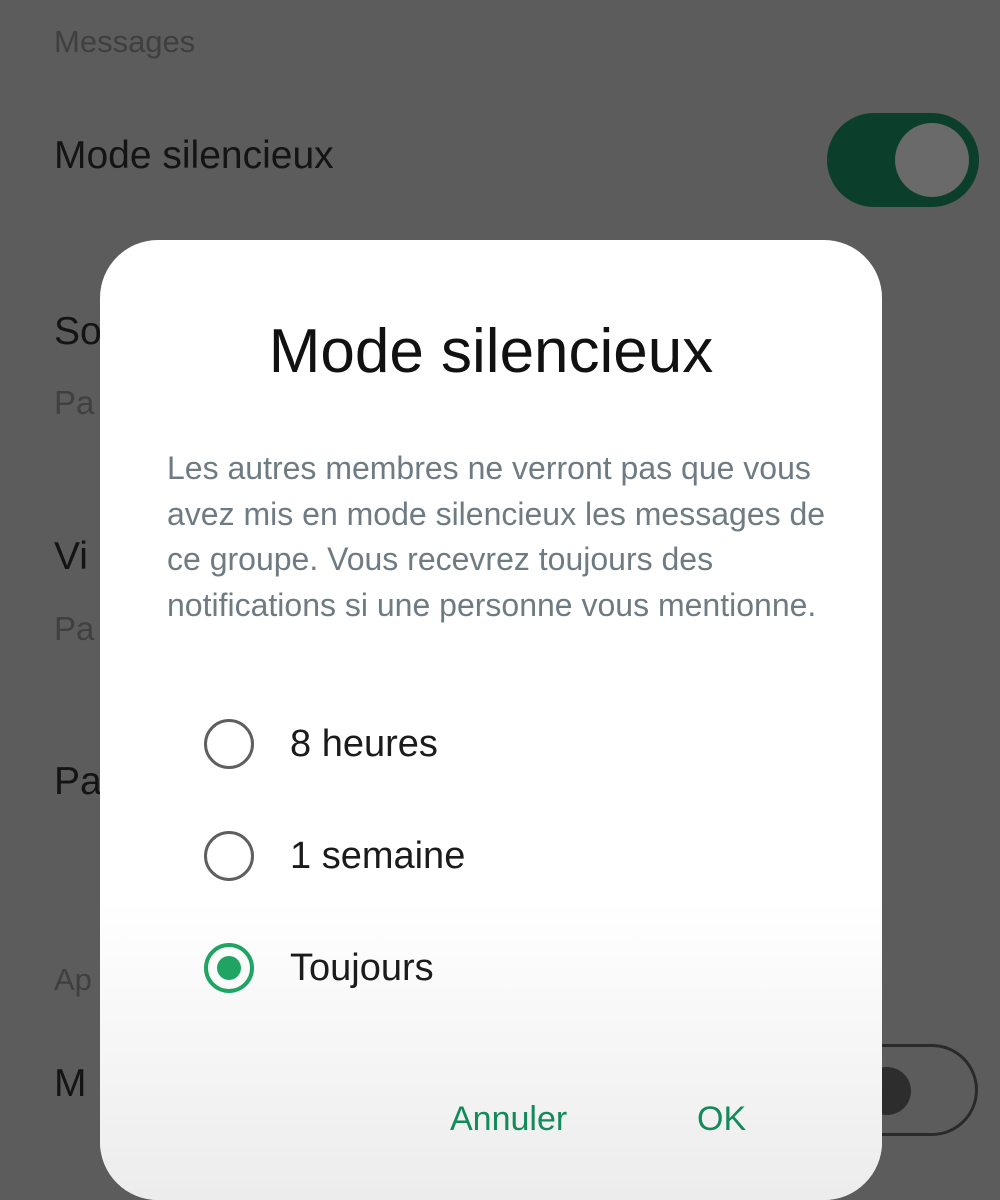 The width and height of the screenshot is (1000, 1200). Describe the element at coordinates (480, 744) in the screenshot. I see `option-8-heures: 8 heures` at that location.